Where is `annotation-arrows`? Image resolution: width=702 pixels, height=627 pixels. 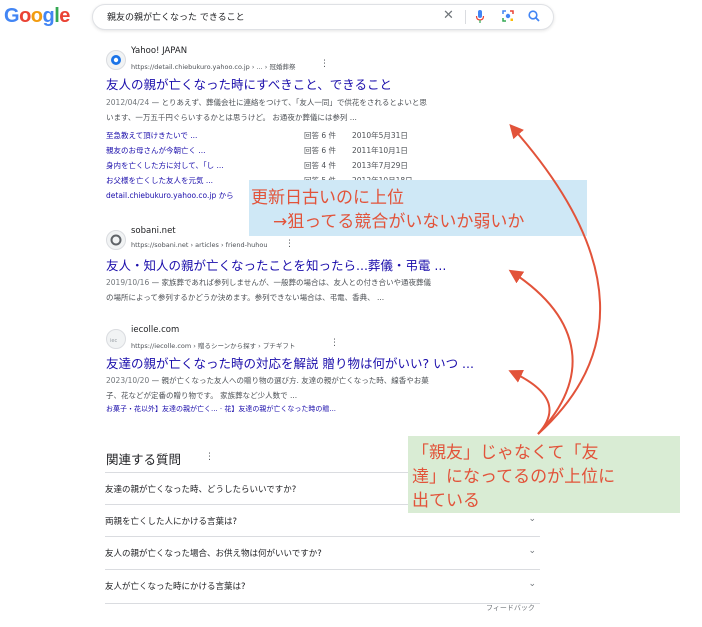
annotation-arrows is located at coordinates (554, 279).